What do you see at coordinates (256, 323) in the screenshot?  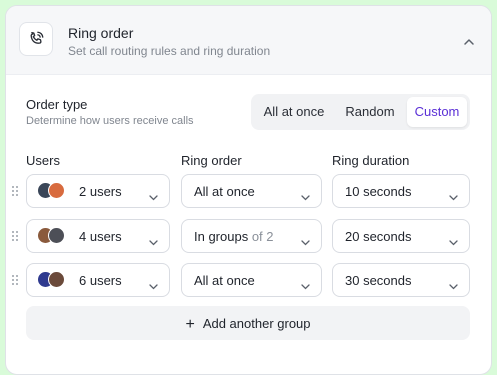 I see `add-group-label: Add another group` at bounding box center [256, 323].